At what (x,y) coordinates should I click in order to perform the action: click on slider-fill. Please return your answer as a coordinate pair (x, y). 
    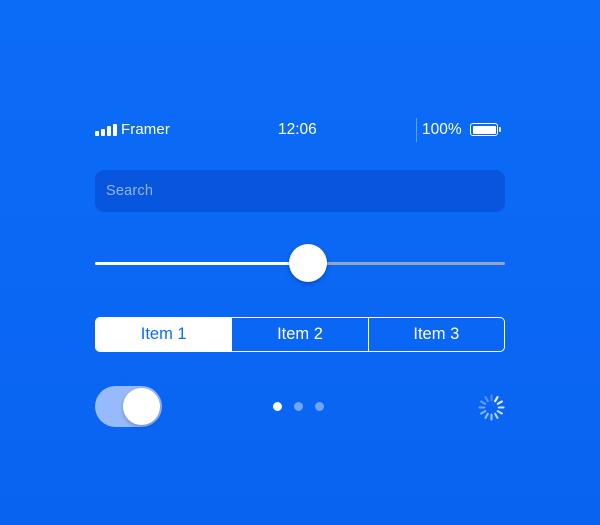
    Looking at the image, I should click on (194, 263).